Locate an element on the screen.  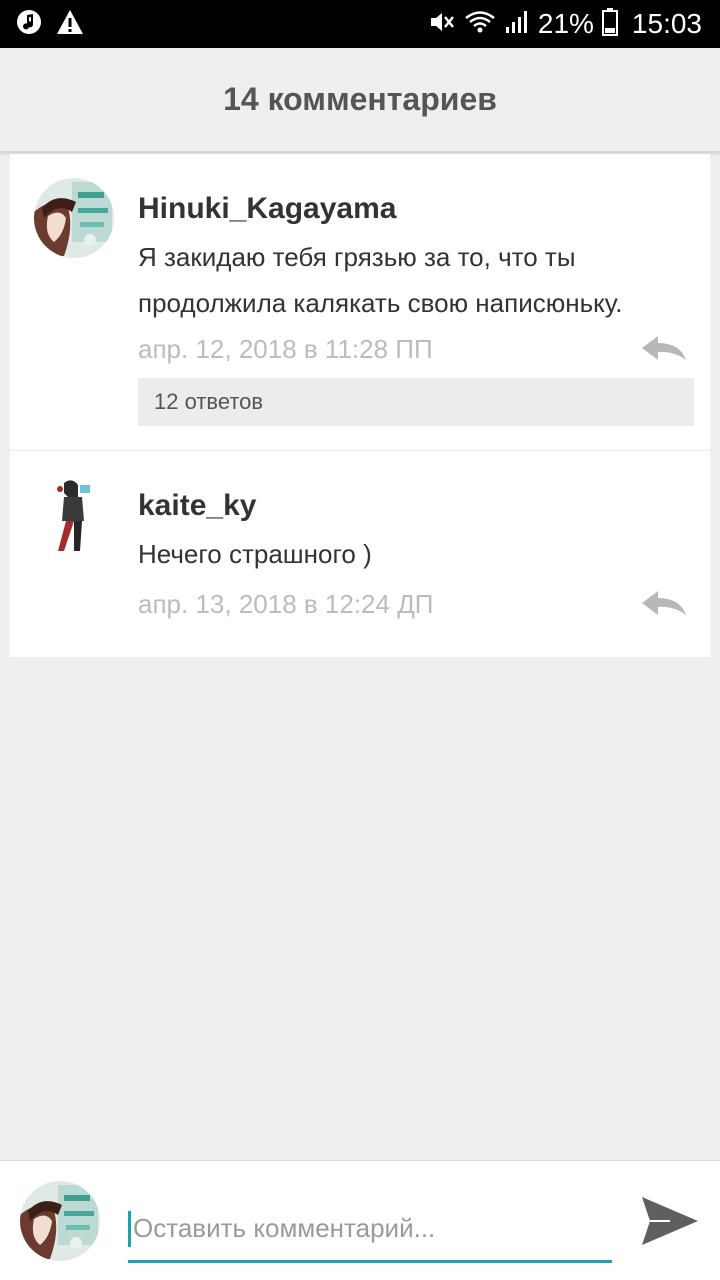
signal-icon is located at coordinates (517, 24).